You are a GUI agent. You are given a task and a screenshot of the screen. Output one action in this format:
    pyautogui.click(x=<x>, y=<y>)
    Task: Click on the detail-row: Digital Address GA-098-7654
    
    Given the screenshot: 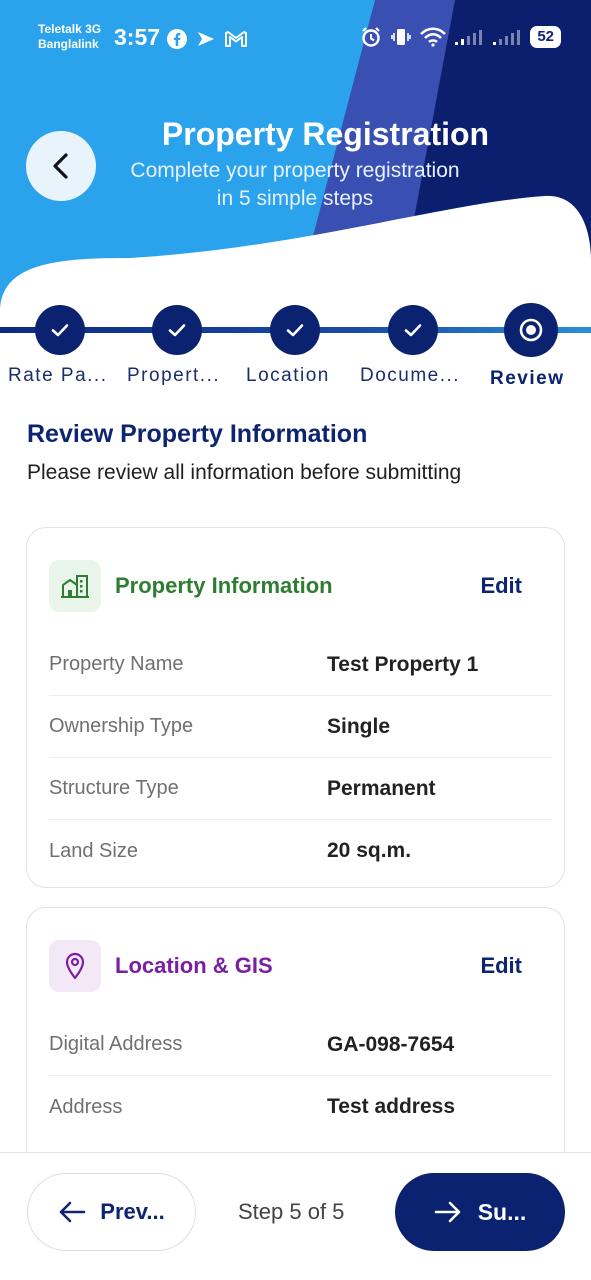 What is the action you would take?
    pyautogui.click(x=300, y=1045)
    